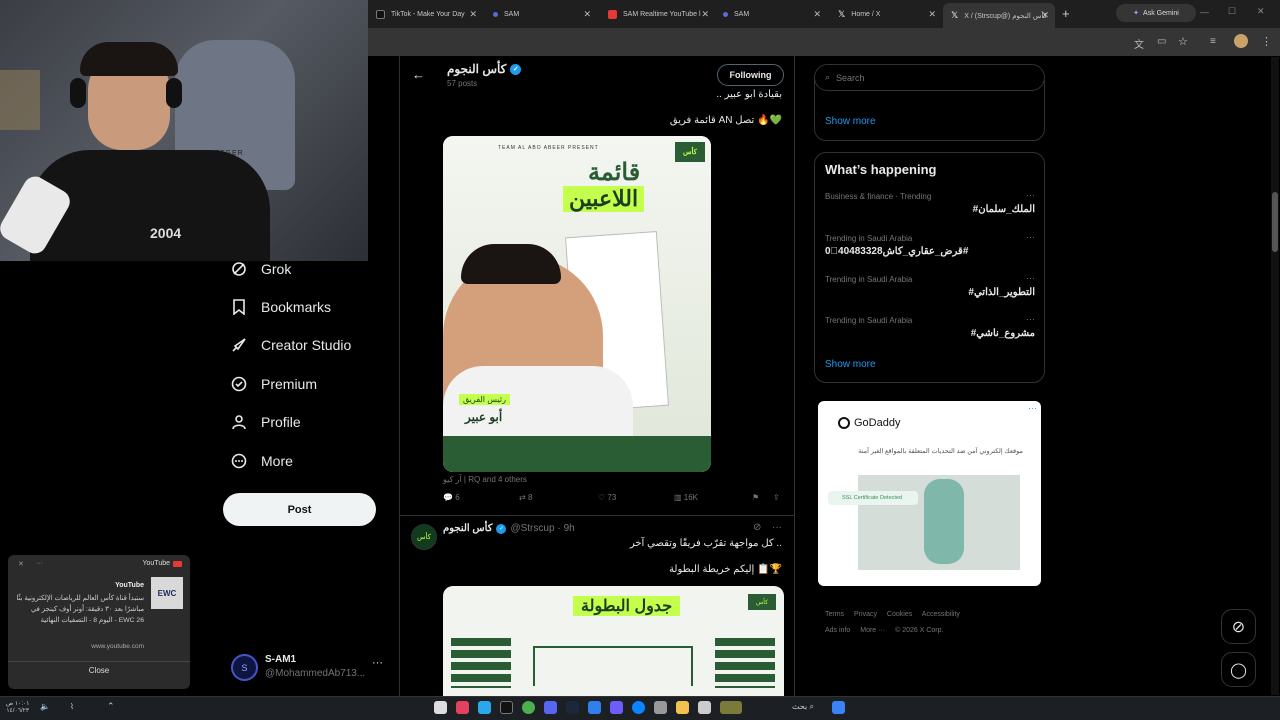 This screenshot has height=720, width=1280. Describe the element at coordinates (39, 563) in the screenshot. I see `toast-menu-icon: ···` at that location.